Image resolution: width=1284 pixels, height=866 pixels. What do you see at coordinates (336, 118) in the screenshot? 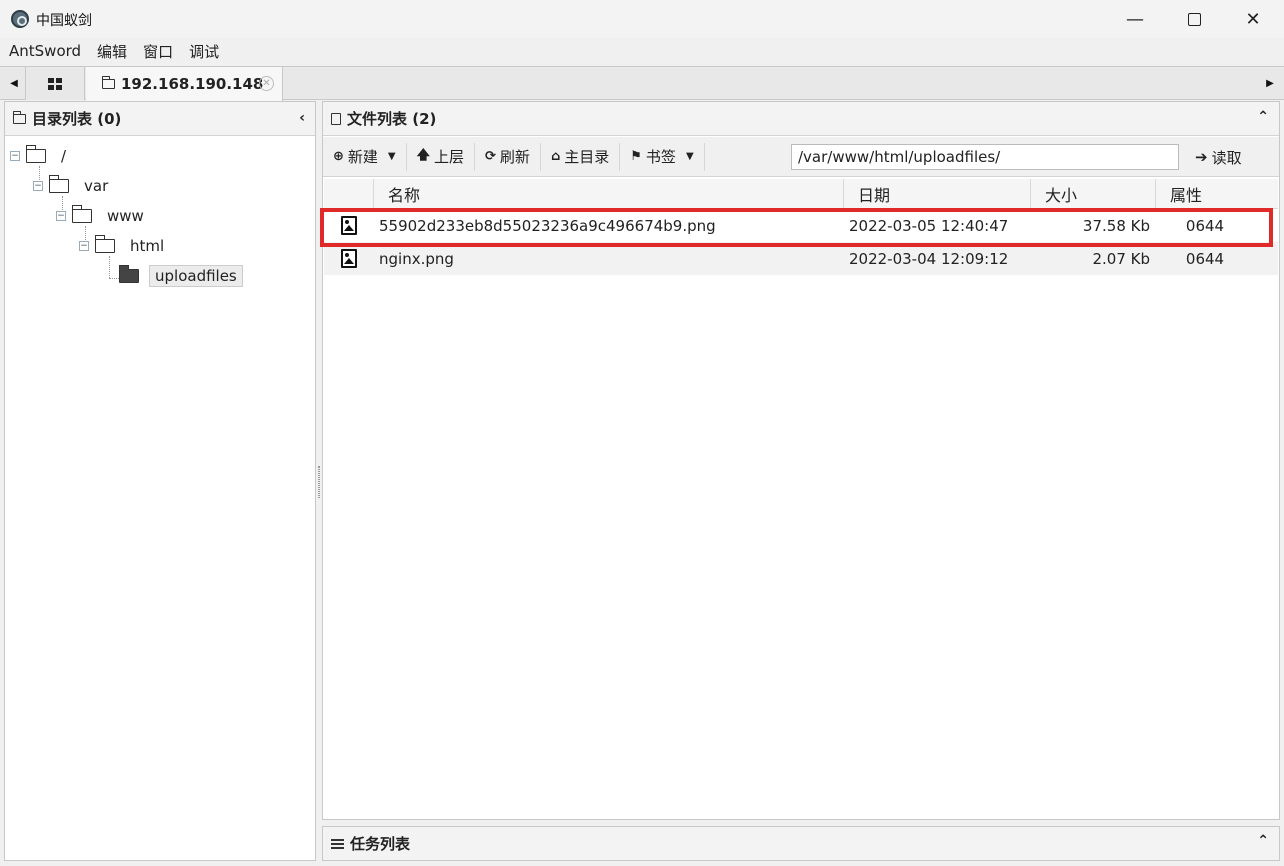
I see `file-icon` at bounding box center [336, 118].